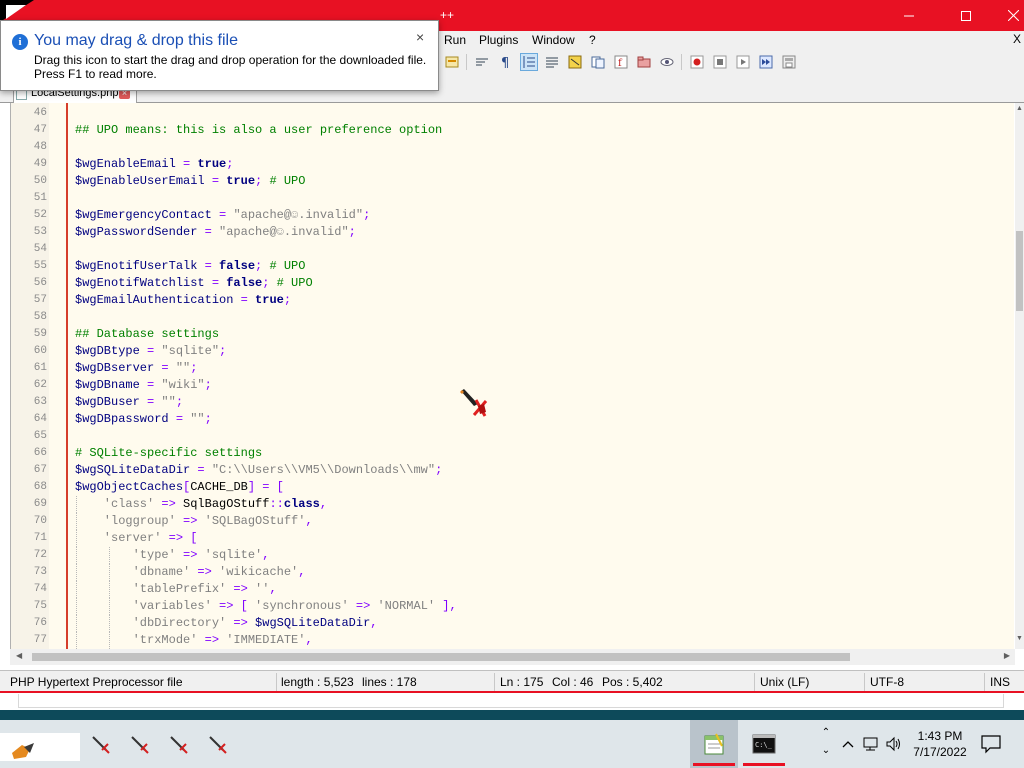 Image resolution: width=1024 pixels, height=768 pixels. Describe the element at coordinates (522, 555) in the screenshot. I see `code-line: 72 'type' => 'sqlite',` at that location.